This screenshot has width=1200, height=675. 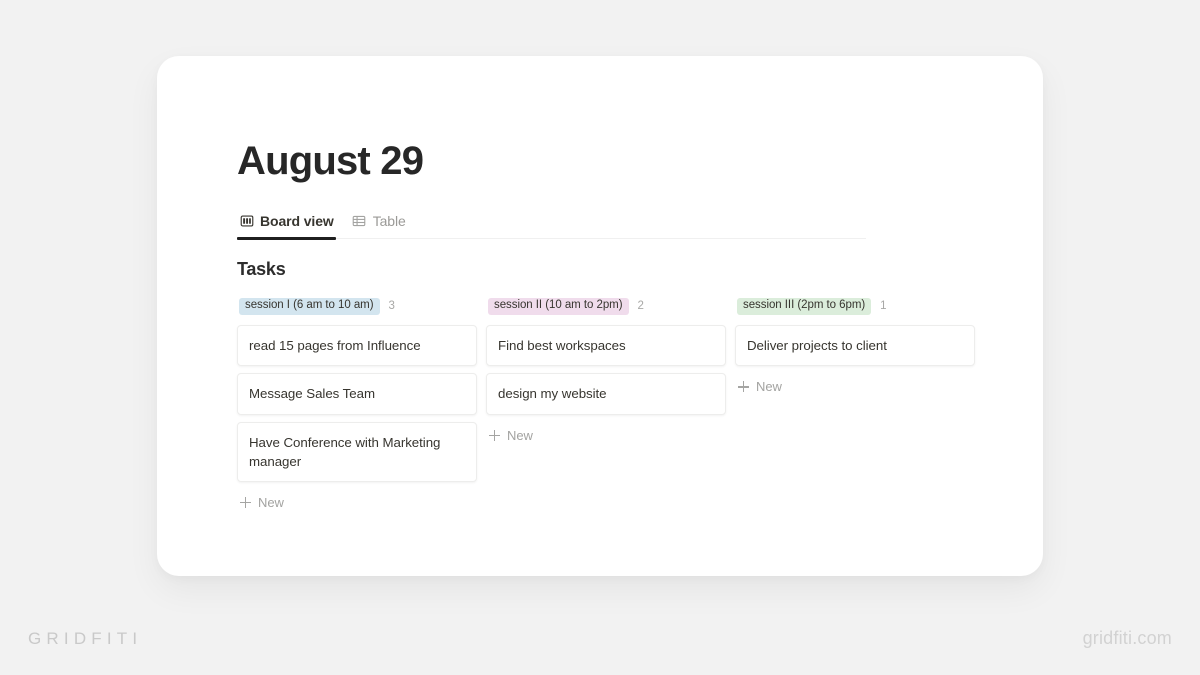 What do you see at coordinates (297, 221) in the screenshot?
I see `tab-board-view-label: Board view` at bounding box center [297, 221].